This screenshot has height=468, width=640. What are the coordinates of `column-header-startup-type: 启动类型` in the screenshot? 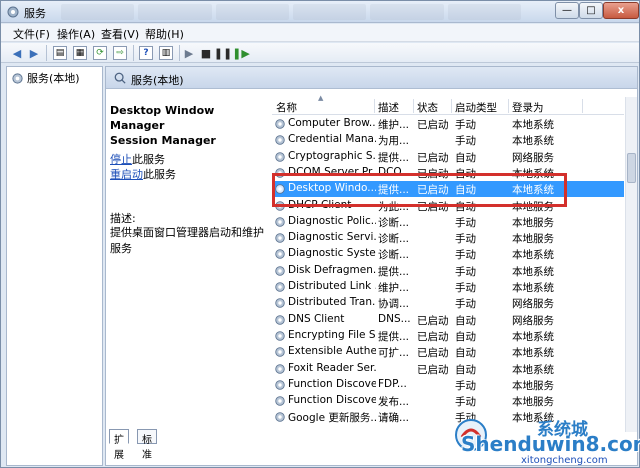 It's located at (476, 107).